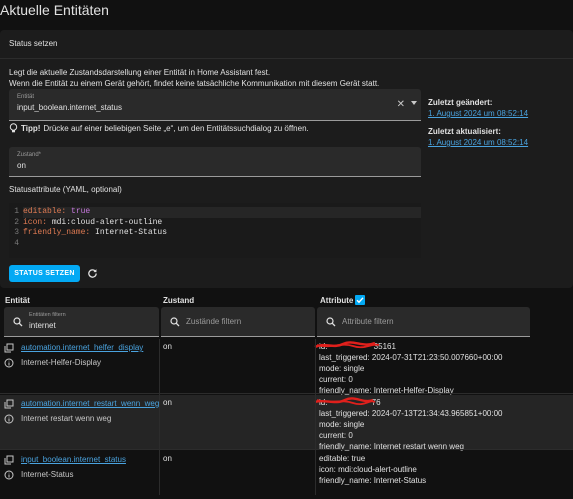 This screenshot has height=499, width=573. What do you see at coordinates (35, 222) in the screenshot?
I see `yaml-key: icon:` at bounding box center [35, 222].